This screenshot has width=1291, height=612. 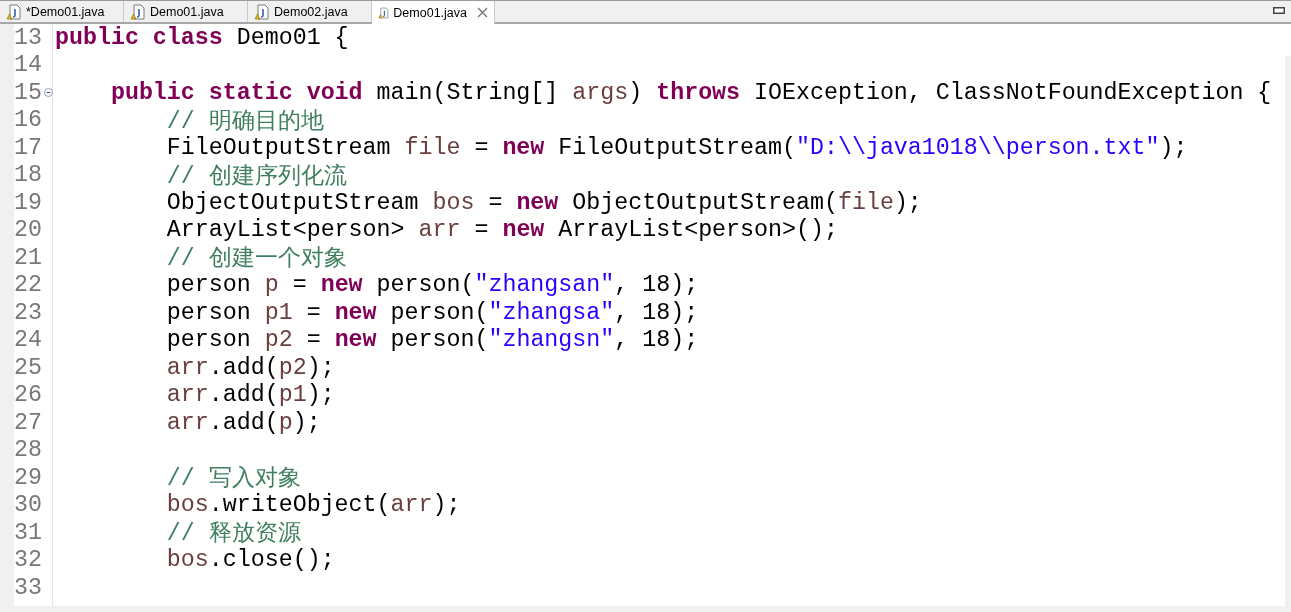 I want to click on line-number: 25, so click(x=28, y=367).